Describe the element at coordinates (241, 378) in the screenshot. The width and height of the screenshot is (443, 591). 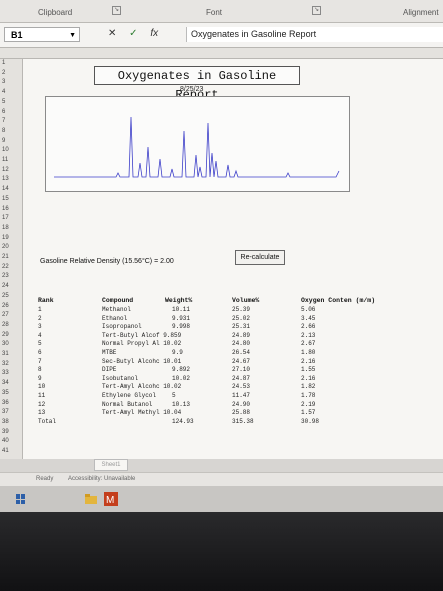
I see `table-cell-volume: 24.87` at that location.